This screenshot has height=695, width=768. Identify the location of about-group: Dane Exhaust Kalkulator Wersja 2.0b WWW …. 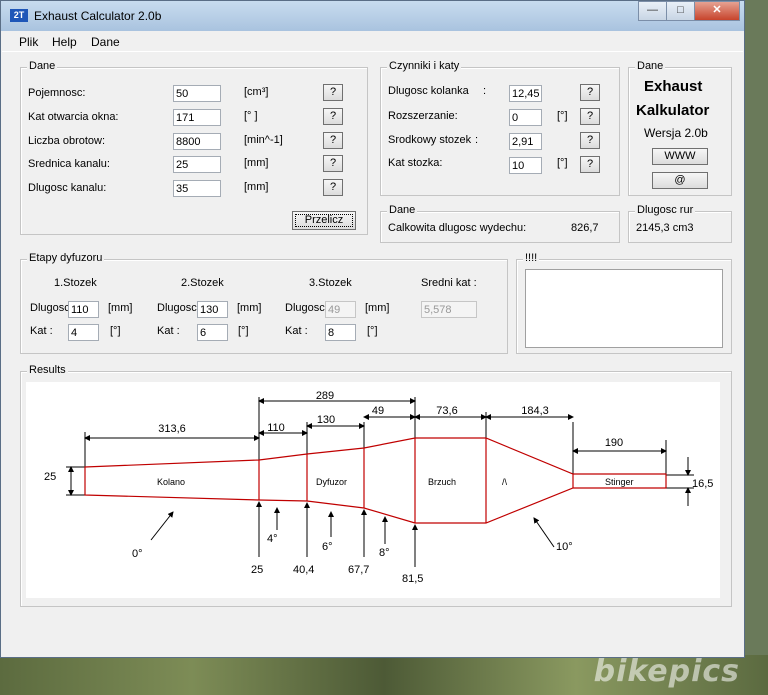
(680, 128).